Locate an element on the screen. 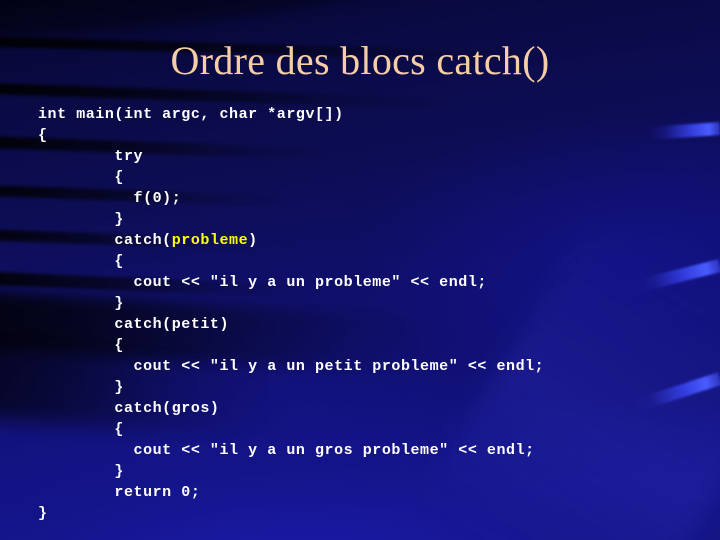 The height and width of the screenshot is (540, 720). code-token: try is located at coordinates (91, 156).